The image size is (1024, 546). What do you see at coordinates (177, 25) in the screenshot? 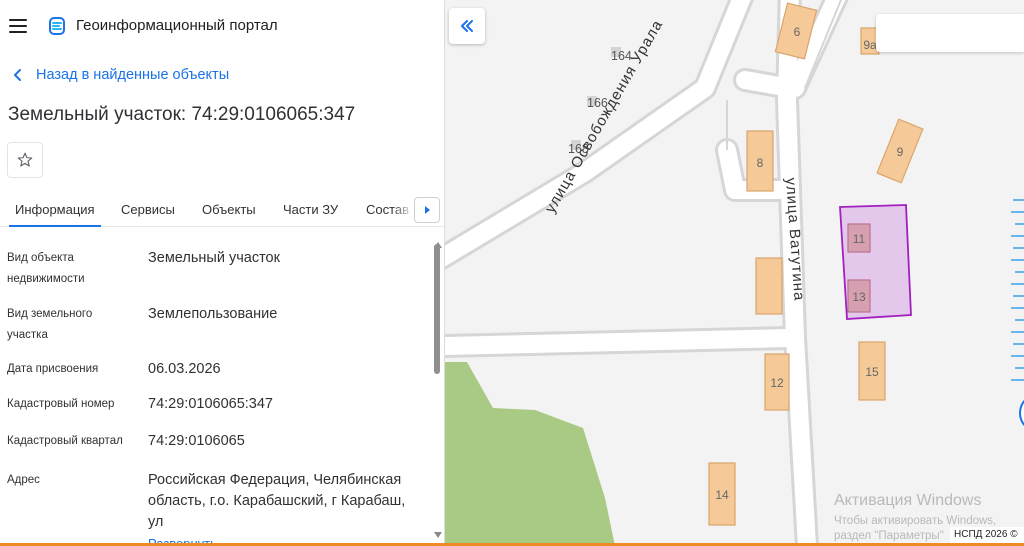
I see `app-title: Геоинформационный портал` at bounding box center [177, 25].